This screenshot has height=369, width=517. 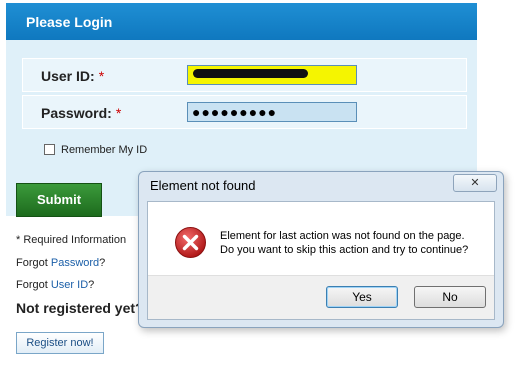 I want to click on submit-button: Submit, so click(x=59, y=200).